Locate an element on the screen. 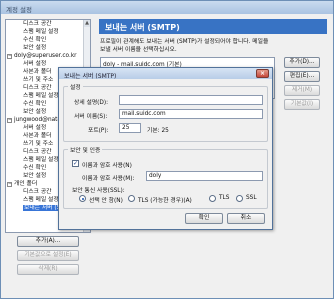 The image size is (334, 299). use-auth-checkbox: ✓ is located at coordinates (75, 163).